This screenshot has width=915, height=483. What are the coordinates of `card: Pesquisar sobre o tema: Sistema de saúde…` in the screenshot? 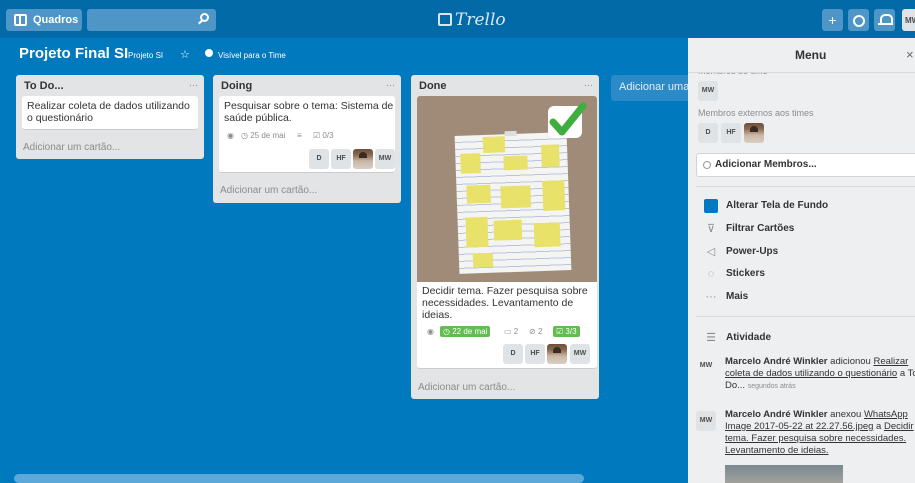 It's located at (307, 134).